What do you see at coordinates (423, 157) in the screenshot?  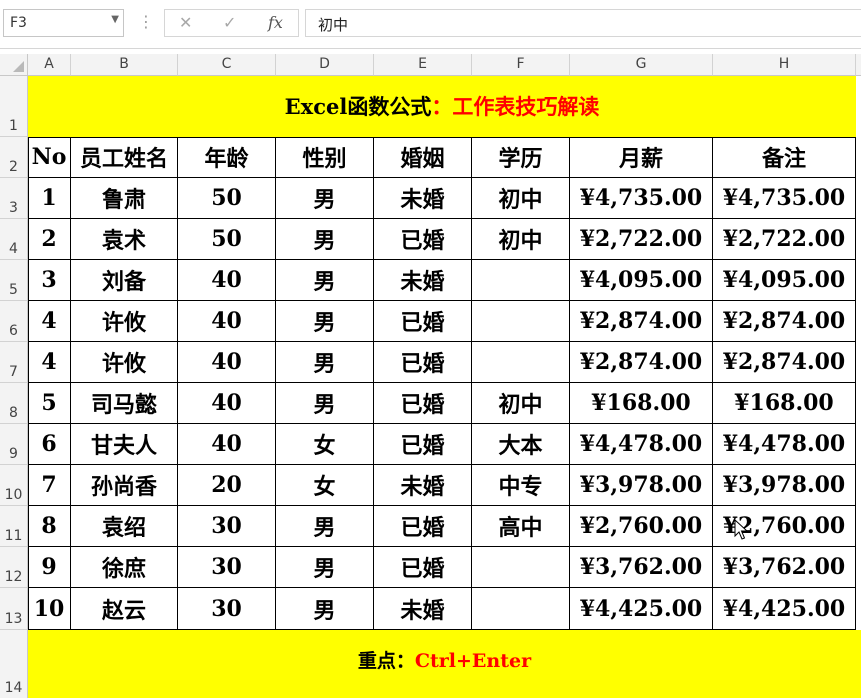 I see `header-cell-marital: 婚姻` at bounding box center [423, 157].